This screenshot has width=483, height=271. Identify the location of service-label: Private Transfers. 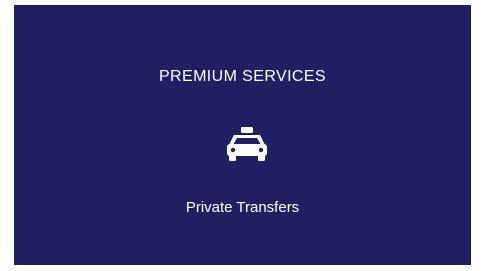
(242, 207).